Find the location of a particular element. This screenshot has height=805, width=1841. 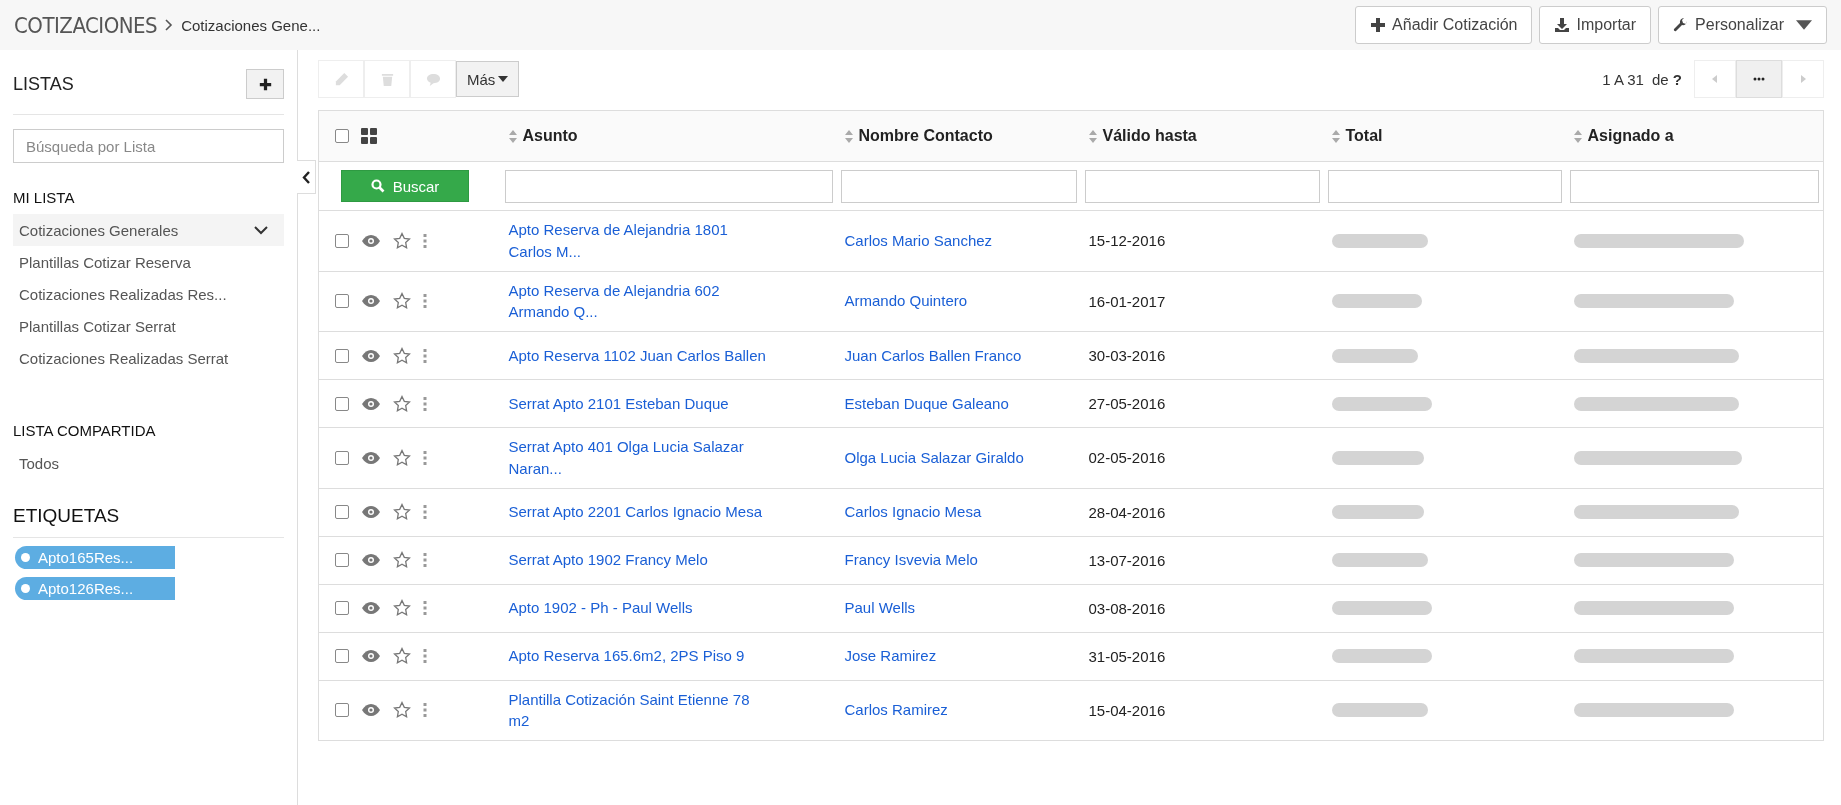

list-item: Todos is located at coordinates (148, 463).